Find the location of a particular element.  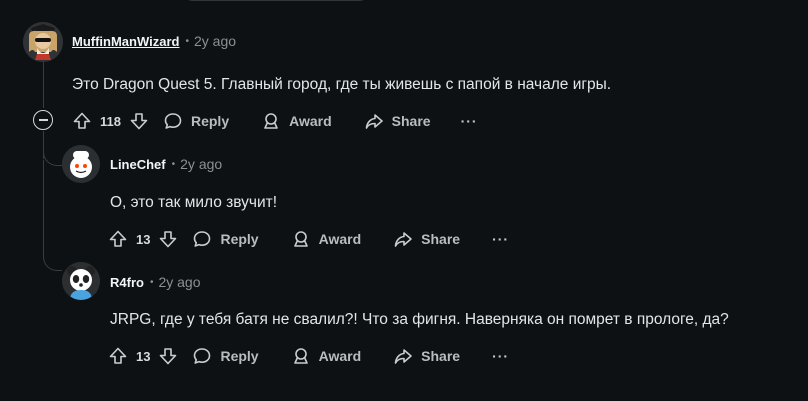

previous-element-edge is located at coordinates (276, 0).